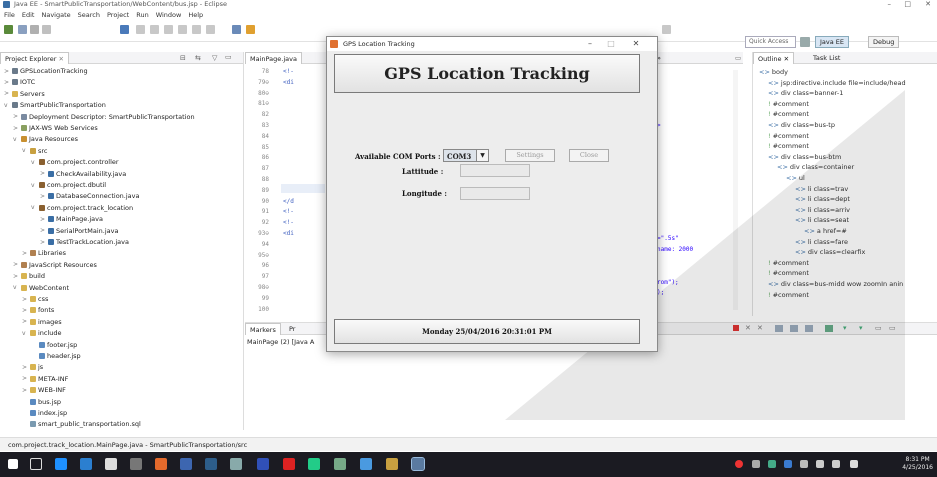 This screenshot has height=477, width=937. What do you see at coordinates (495, 170) in the screenshot?
I see `latitude-field` at bounding box center [495, 170].